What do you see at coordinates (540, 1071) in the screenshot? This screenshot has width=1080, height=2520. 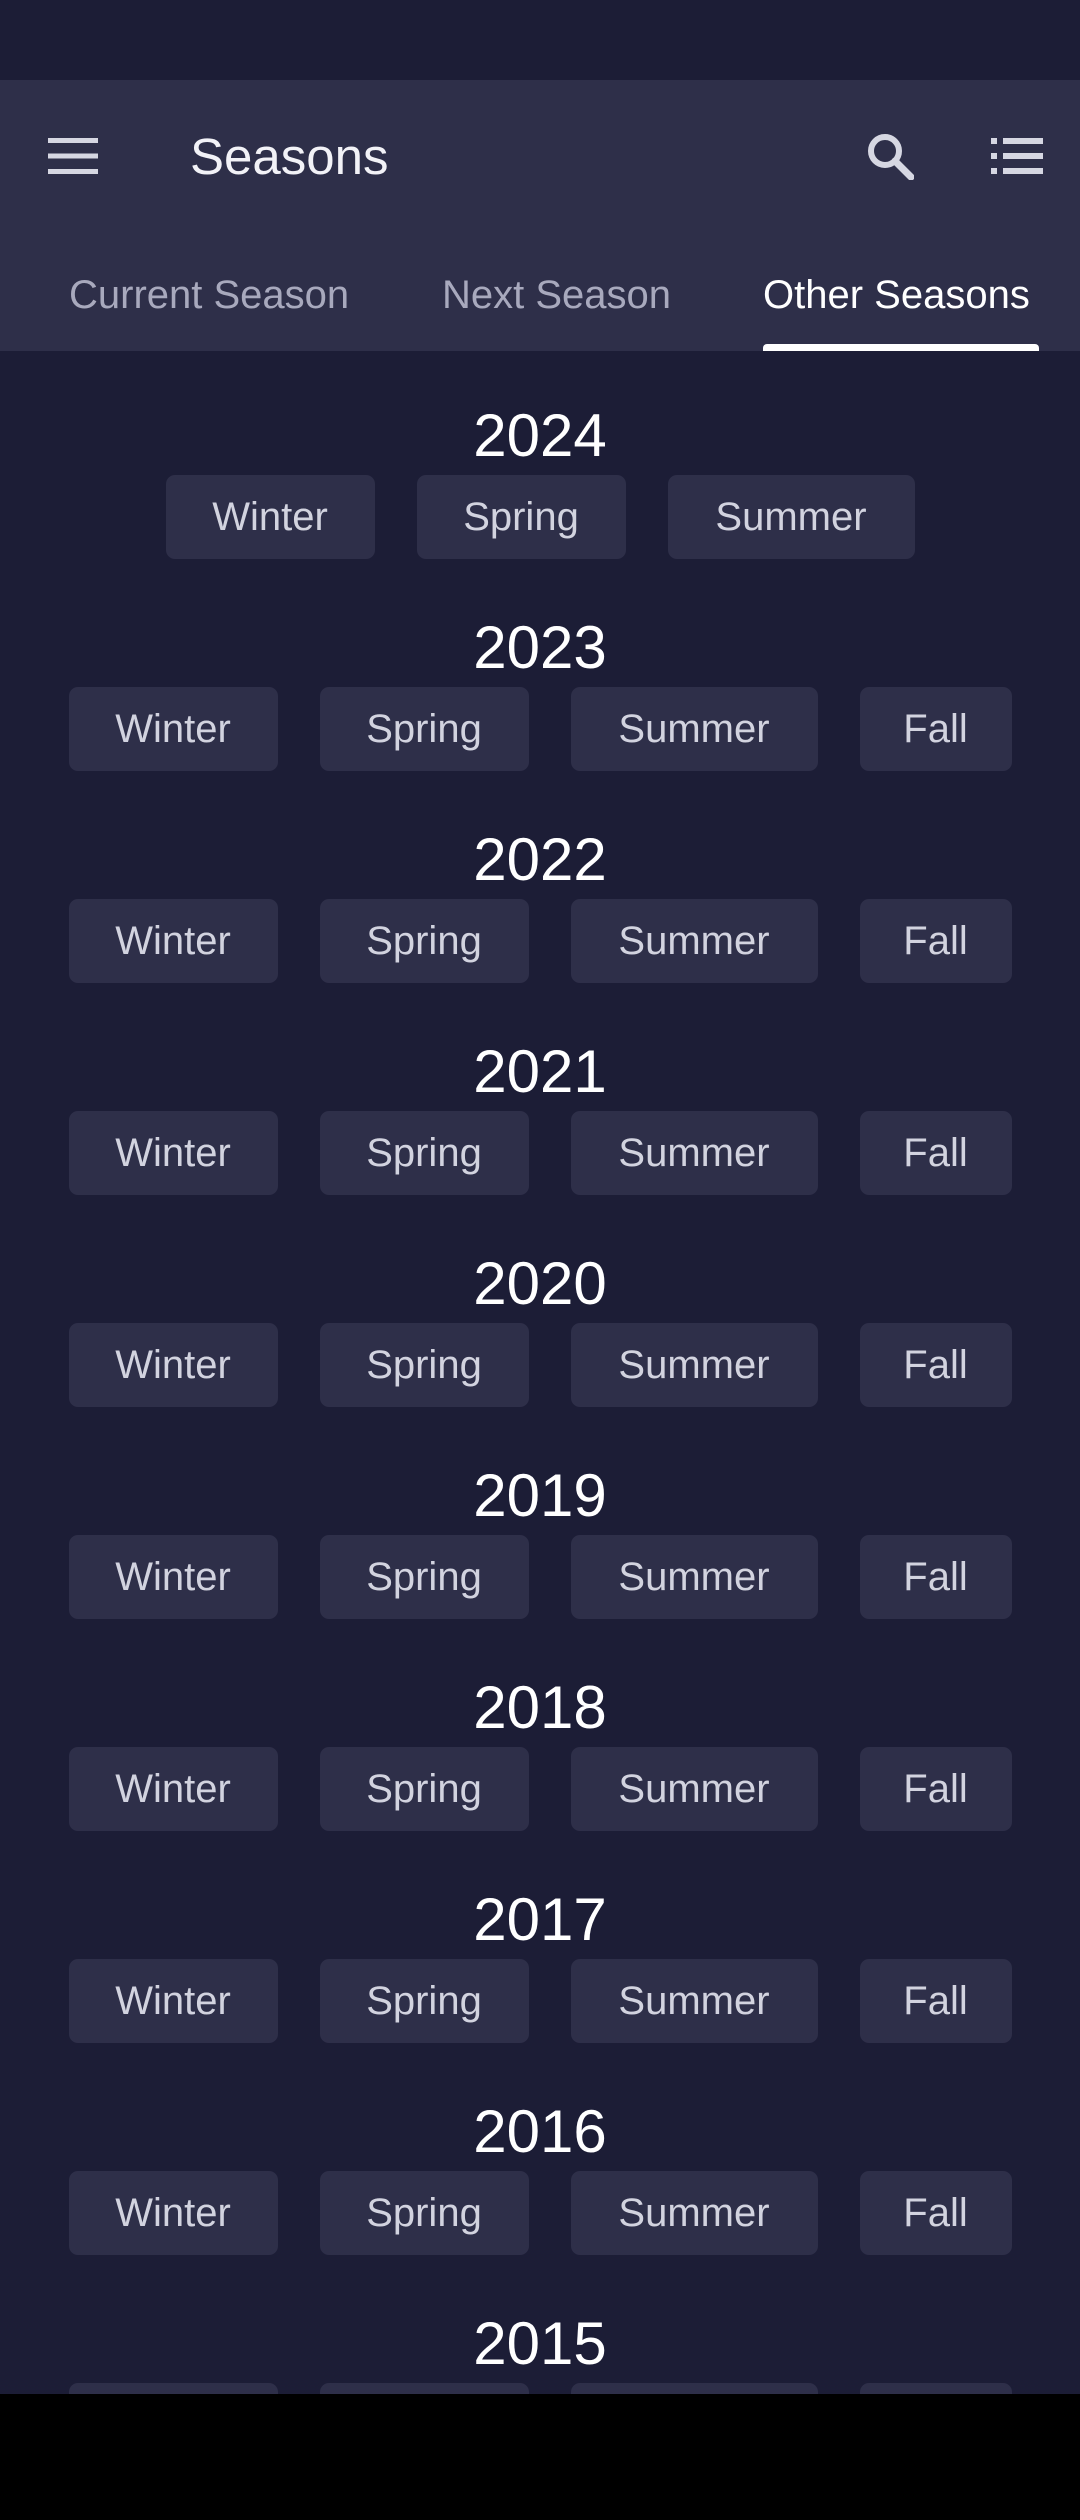 I see `year-heading: 2021` at bounding box center [540, 1071].